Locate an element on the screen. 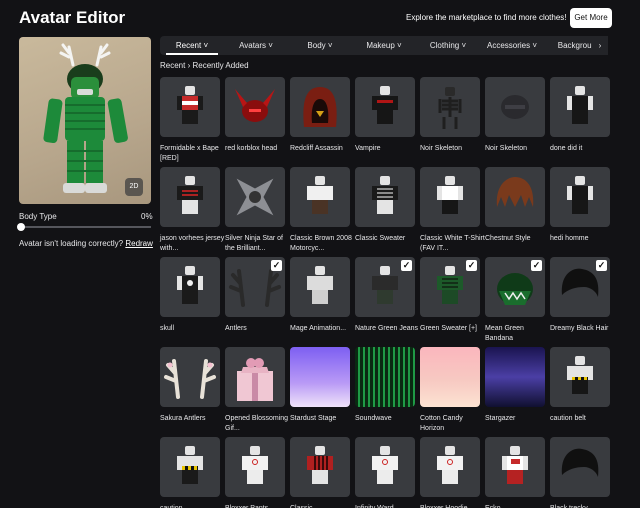 The width and height of the screenshot is (640, 508). avatar-item-card: Vampire is located at coordinates (385, 115).